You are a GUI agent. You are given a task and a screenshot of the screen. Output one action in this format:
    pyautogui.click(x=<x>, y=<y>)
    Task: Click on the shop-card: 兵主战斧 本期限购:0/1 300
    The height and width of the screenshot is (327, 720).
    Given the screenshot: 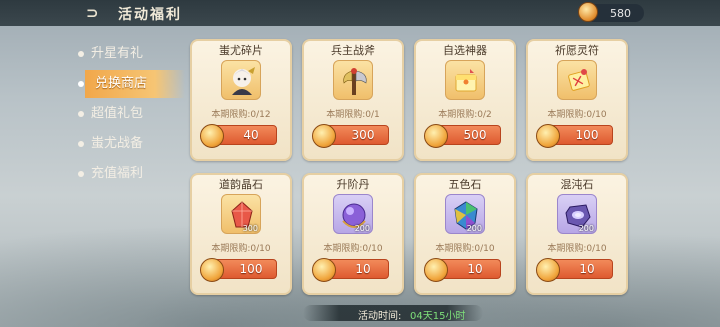 What is the action you would take?
    pyautogui.click(x=353, y=100)
    